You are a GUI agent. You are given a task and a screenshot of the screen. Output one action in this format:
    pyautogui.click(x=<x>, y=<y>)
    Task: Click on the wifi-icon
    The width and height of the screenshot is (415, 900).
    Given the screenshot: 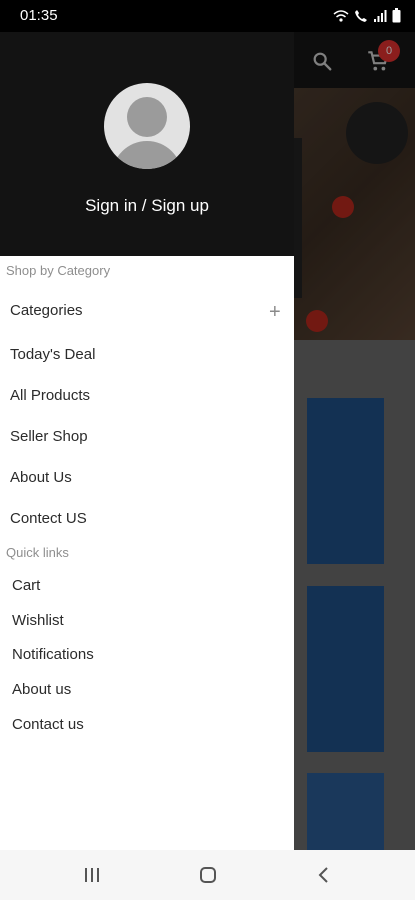 What is the action you would take?
    pyautogui.click(x=341, y=15)
    